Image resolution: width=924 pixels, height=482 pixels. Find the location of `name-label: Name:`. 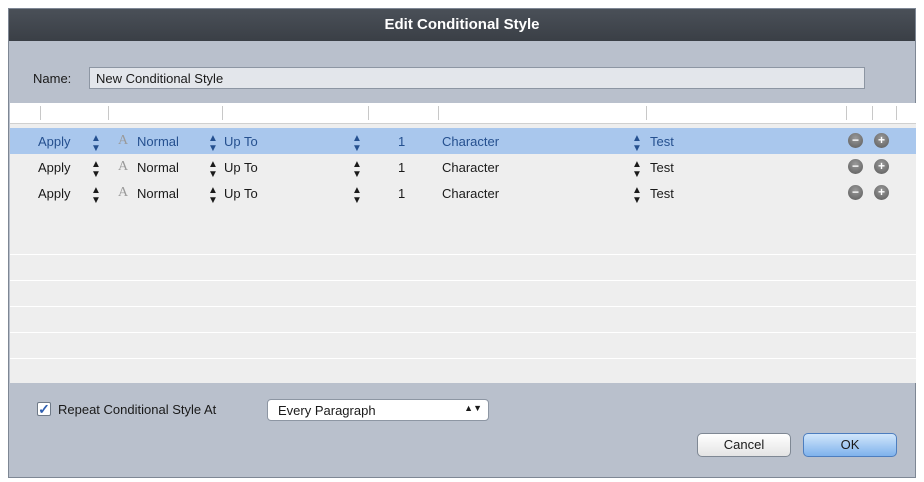

name-label: Name: is located at coordinates (52, 78).